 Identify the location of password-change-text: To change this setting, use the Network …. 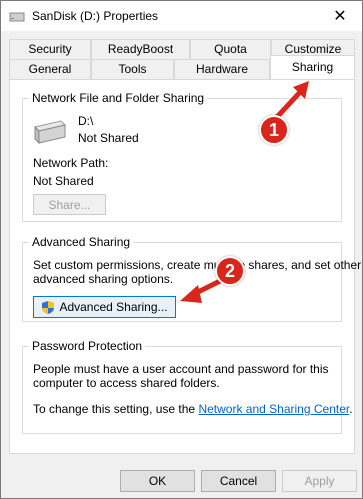
(193, 409).